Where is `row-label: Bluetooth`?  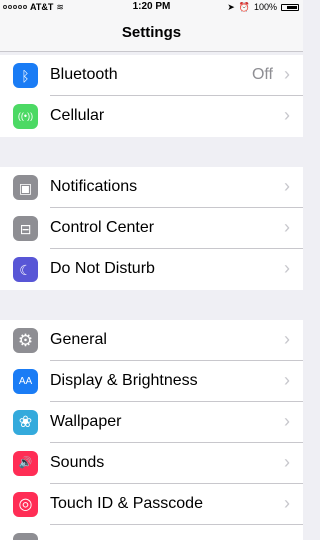
row-label: Bluetooth is located at coordinates (84, 74).